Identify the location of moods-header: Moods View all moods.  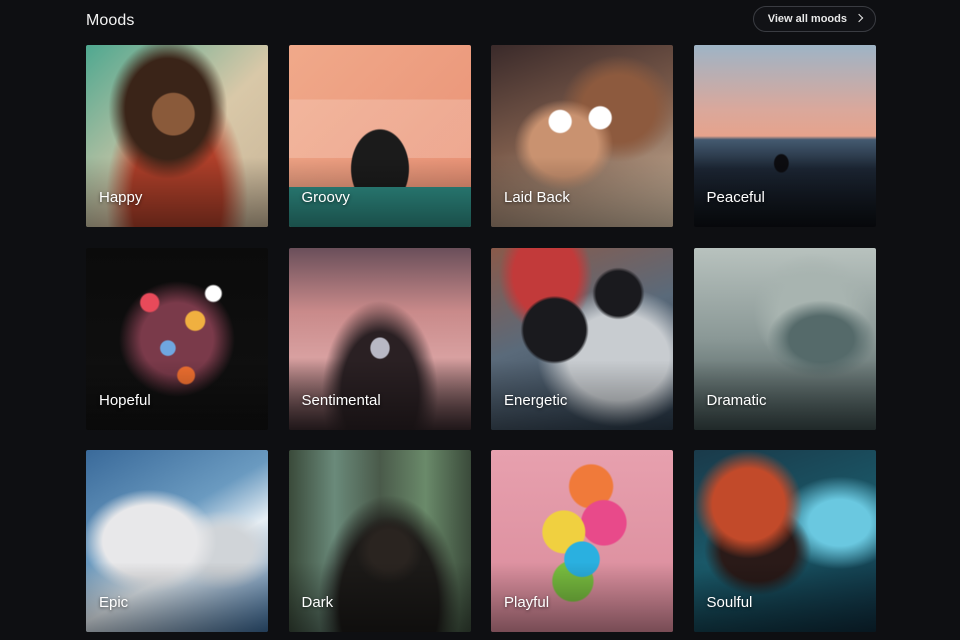
(481, 19).